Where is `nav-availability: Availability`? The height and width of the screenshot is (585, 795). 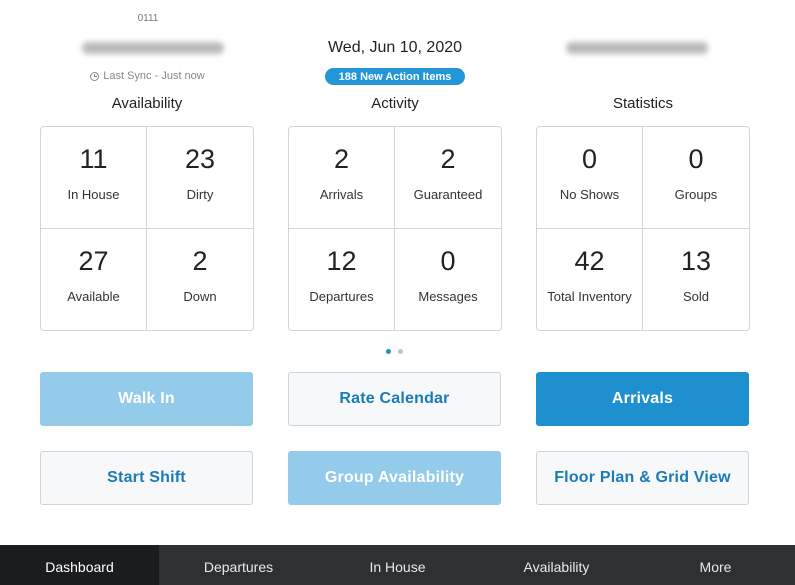 nav-availability: Availability is located at coordinates (556, 565).